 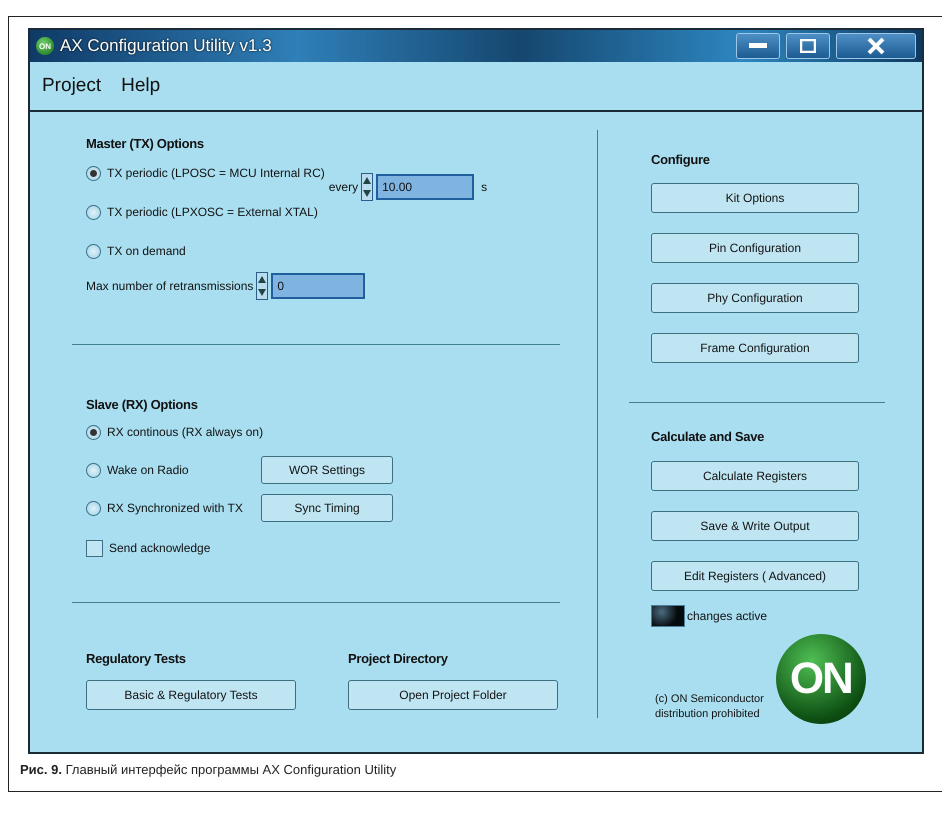 I want to click on copyright-text: (c) ON Semiconductor, so click(x=709, y=699).